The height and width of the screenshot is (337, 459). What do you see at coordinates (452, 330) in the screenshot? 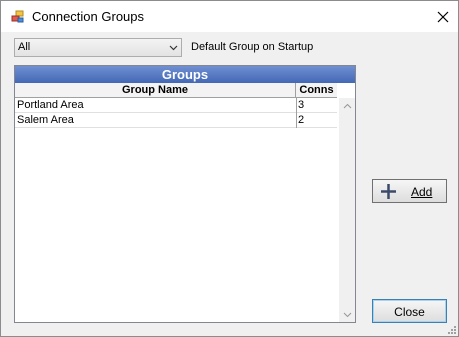
I see `resize-grip-icon` at bounding box center [452, 330].